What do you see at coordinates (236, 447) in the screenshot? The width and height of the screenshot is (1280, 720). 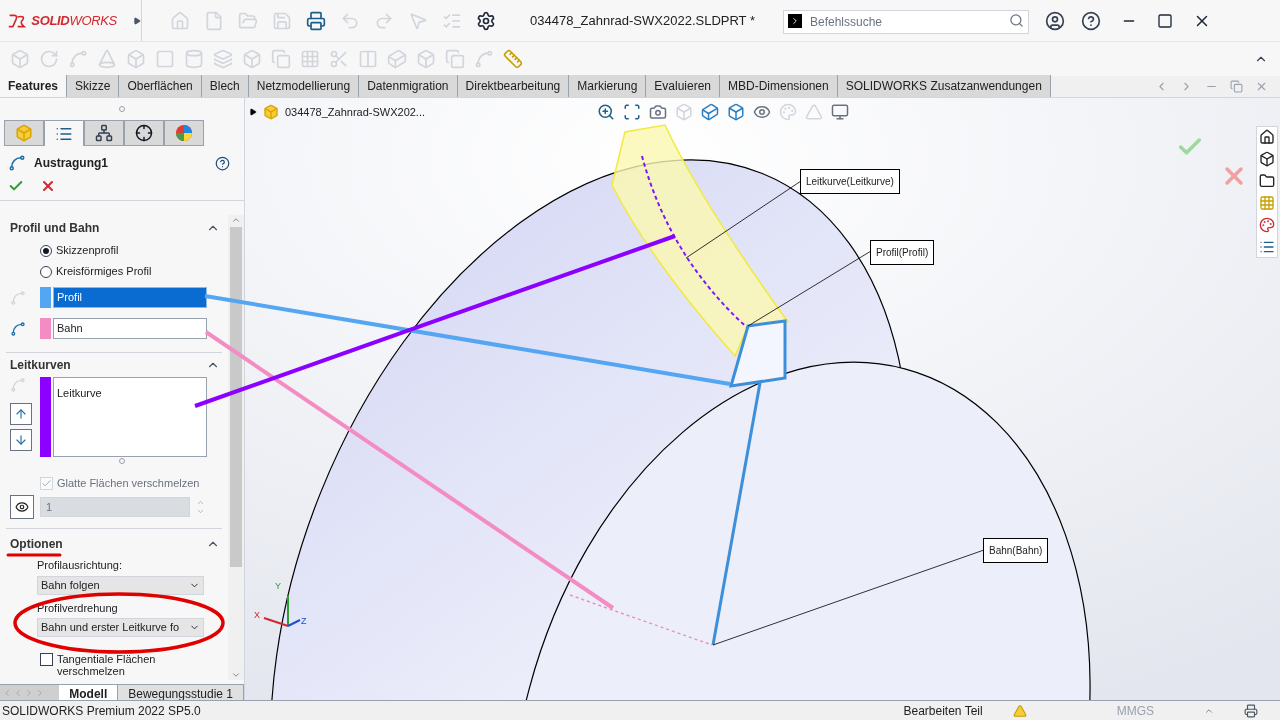 I see `scrollbar` at bounding box center [236, 447].